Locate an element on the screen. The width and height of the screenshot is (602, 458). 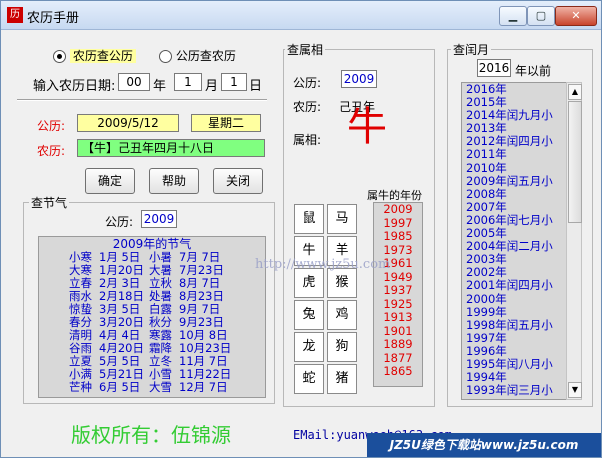
weekday-value: 星期二 is located at coordinates (226, 123).